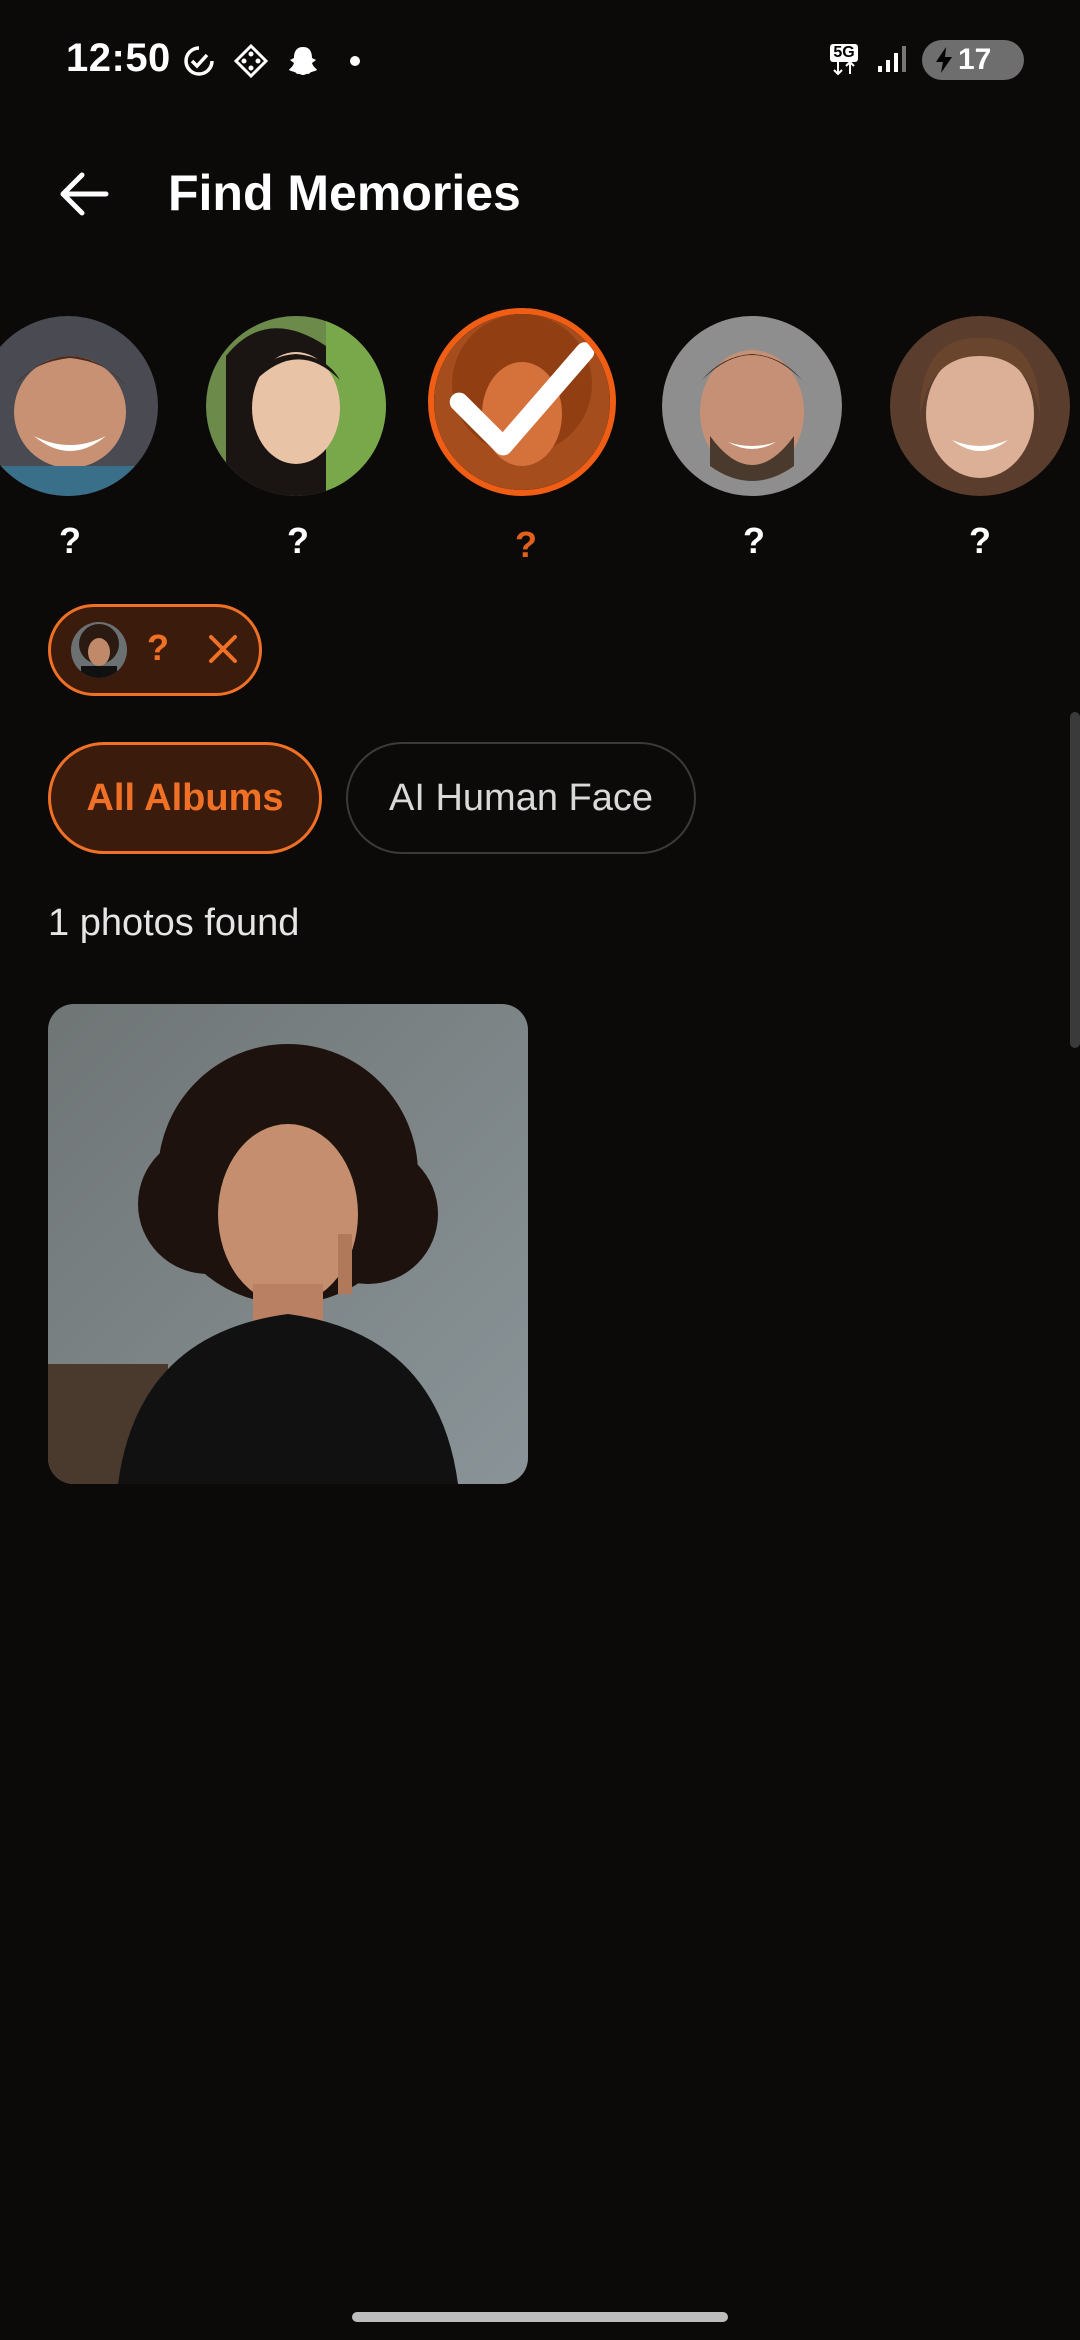 The height and width of the screenshot is (2340, 1080). Describe the element at coordinates (521, 798) in the screenshot. I see `filter-ai-human-face: AI Human Face` at that location.